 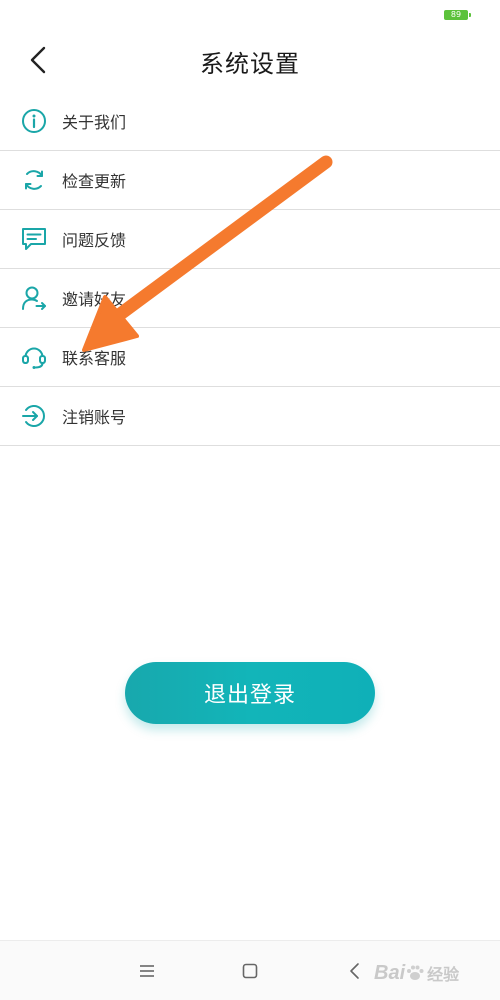 What do you see at coordinates (34, 357) in the screenshot?
I see `headset-icon` at bounding box center [34, 357].